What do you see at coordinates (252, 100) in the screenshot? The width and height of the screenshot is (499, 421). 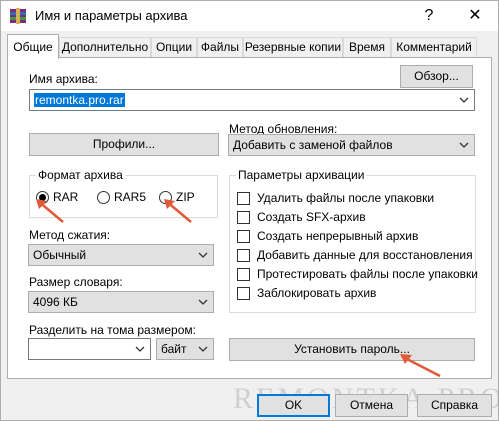 I see `archive-name-combo: remontka.pro.rar` at bounding box center [252, 100].